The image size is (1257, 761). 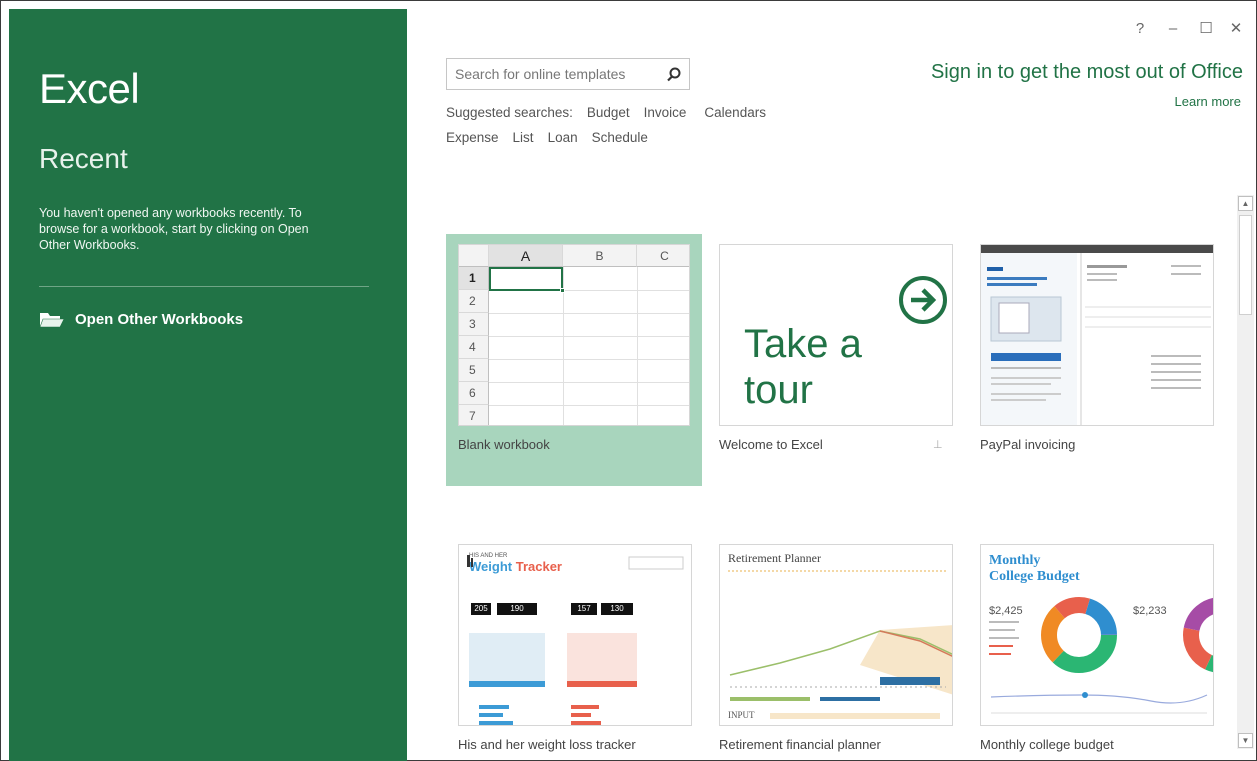 I want to click on template-caption: Retirement financial planner, so click(x=800, y=744).